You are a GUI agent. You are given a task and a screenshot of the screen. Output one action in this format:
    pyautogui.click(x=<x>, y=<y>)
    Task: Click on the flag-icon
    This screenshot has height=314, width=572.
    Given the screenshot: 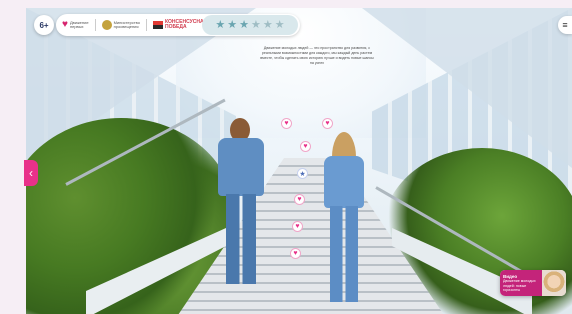 What is the action you would take?
    pyautogui.click(x=157, y=25)
    